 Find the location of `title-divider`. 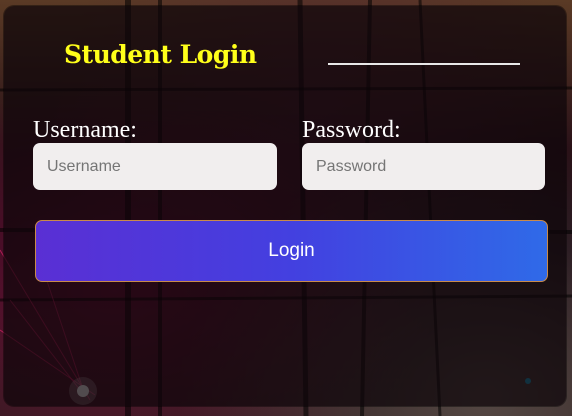

title-divider is located at coordinates (424, 64).